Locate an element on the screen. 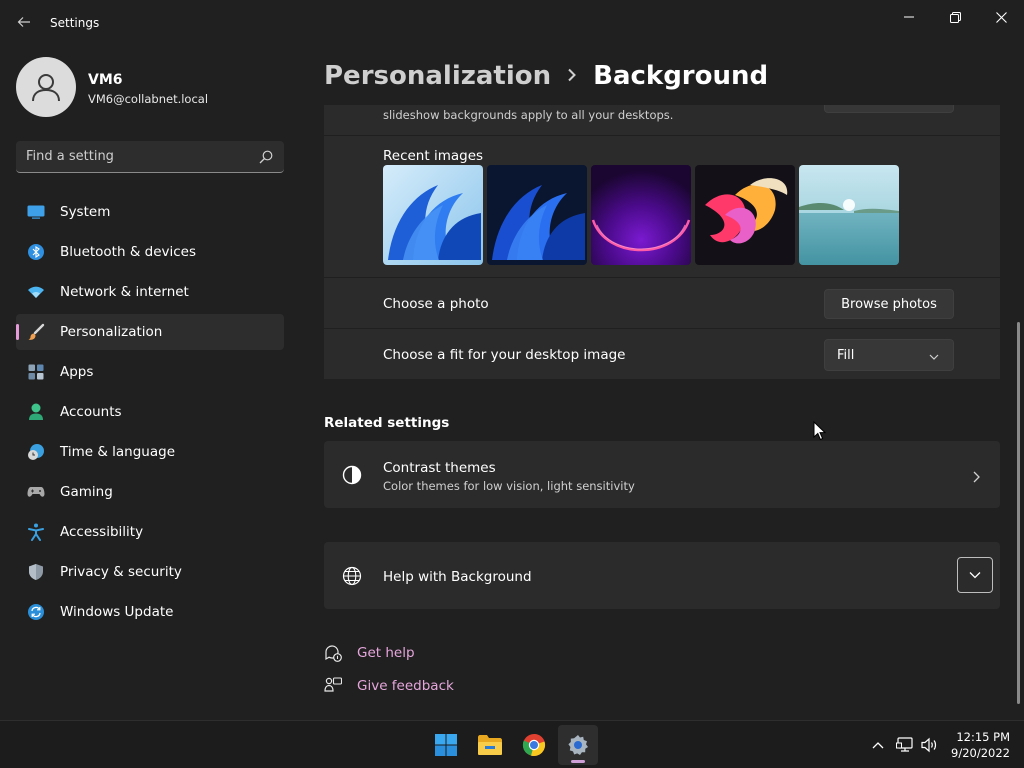 This screenshot has height=768, width=1024. bluetooth-icon is located at coordinates (36, 252).